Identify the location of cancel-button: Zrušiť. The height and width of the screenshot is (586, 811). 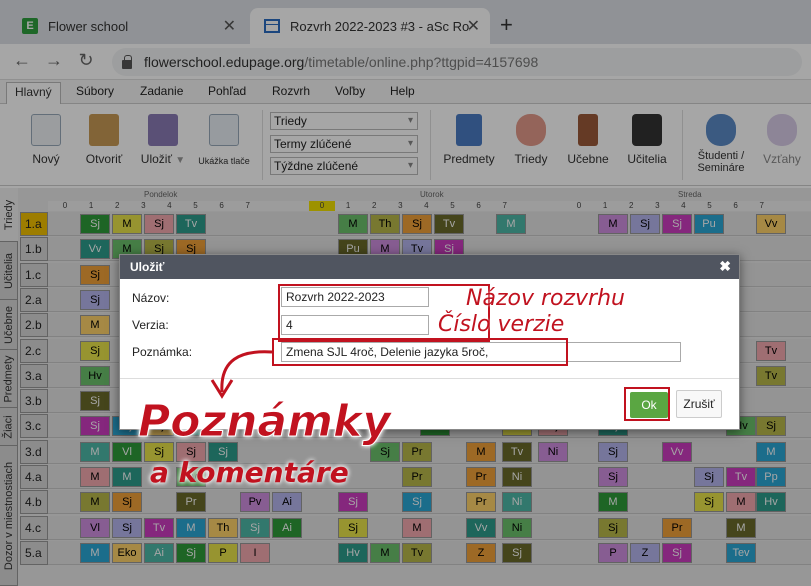
(699, 404).